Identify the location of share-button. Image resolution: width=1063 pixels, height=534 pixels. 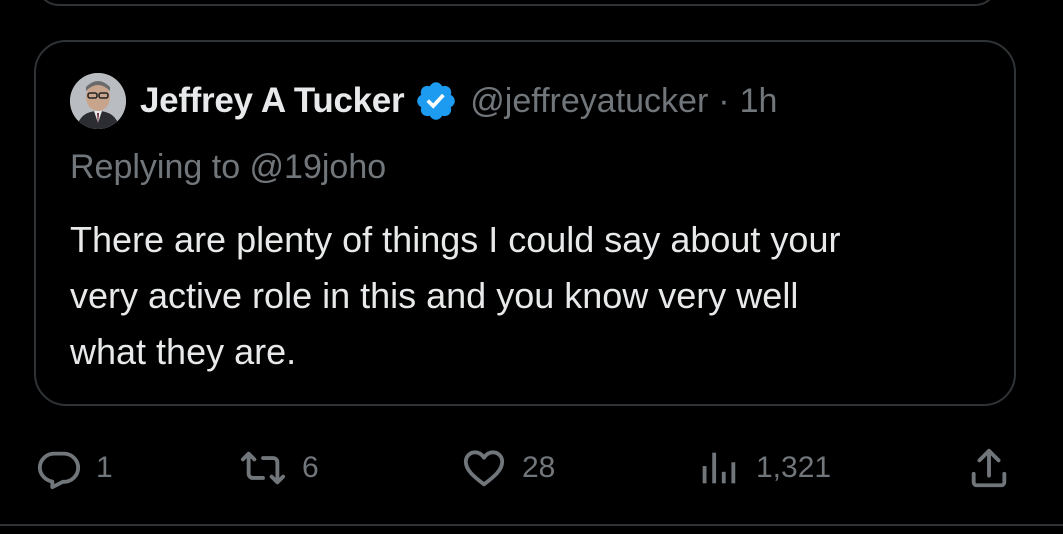
(989, 468).